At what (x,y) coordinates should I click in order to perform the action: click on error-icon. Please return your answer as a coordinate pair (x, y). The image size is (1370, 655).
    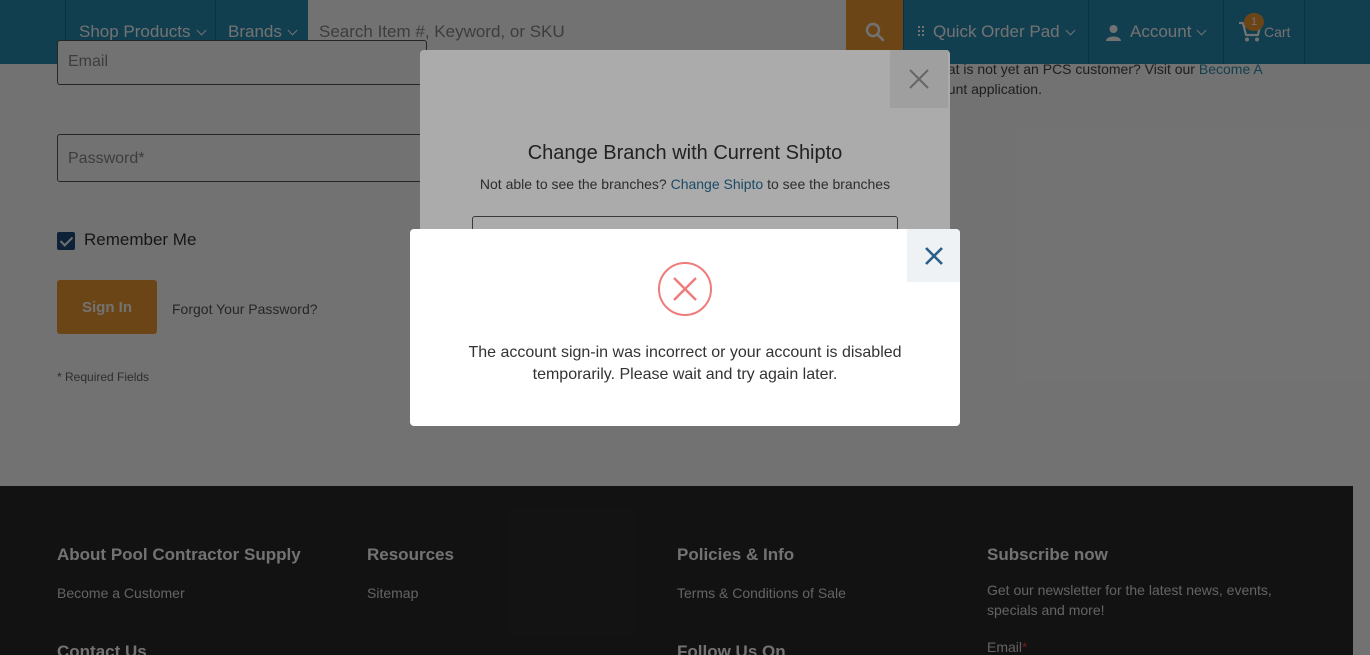
    Looking at the image, I should click on (685, 289).